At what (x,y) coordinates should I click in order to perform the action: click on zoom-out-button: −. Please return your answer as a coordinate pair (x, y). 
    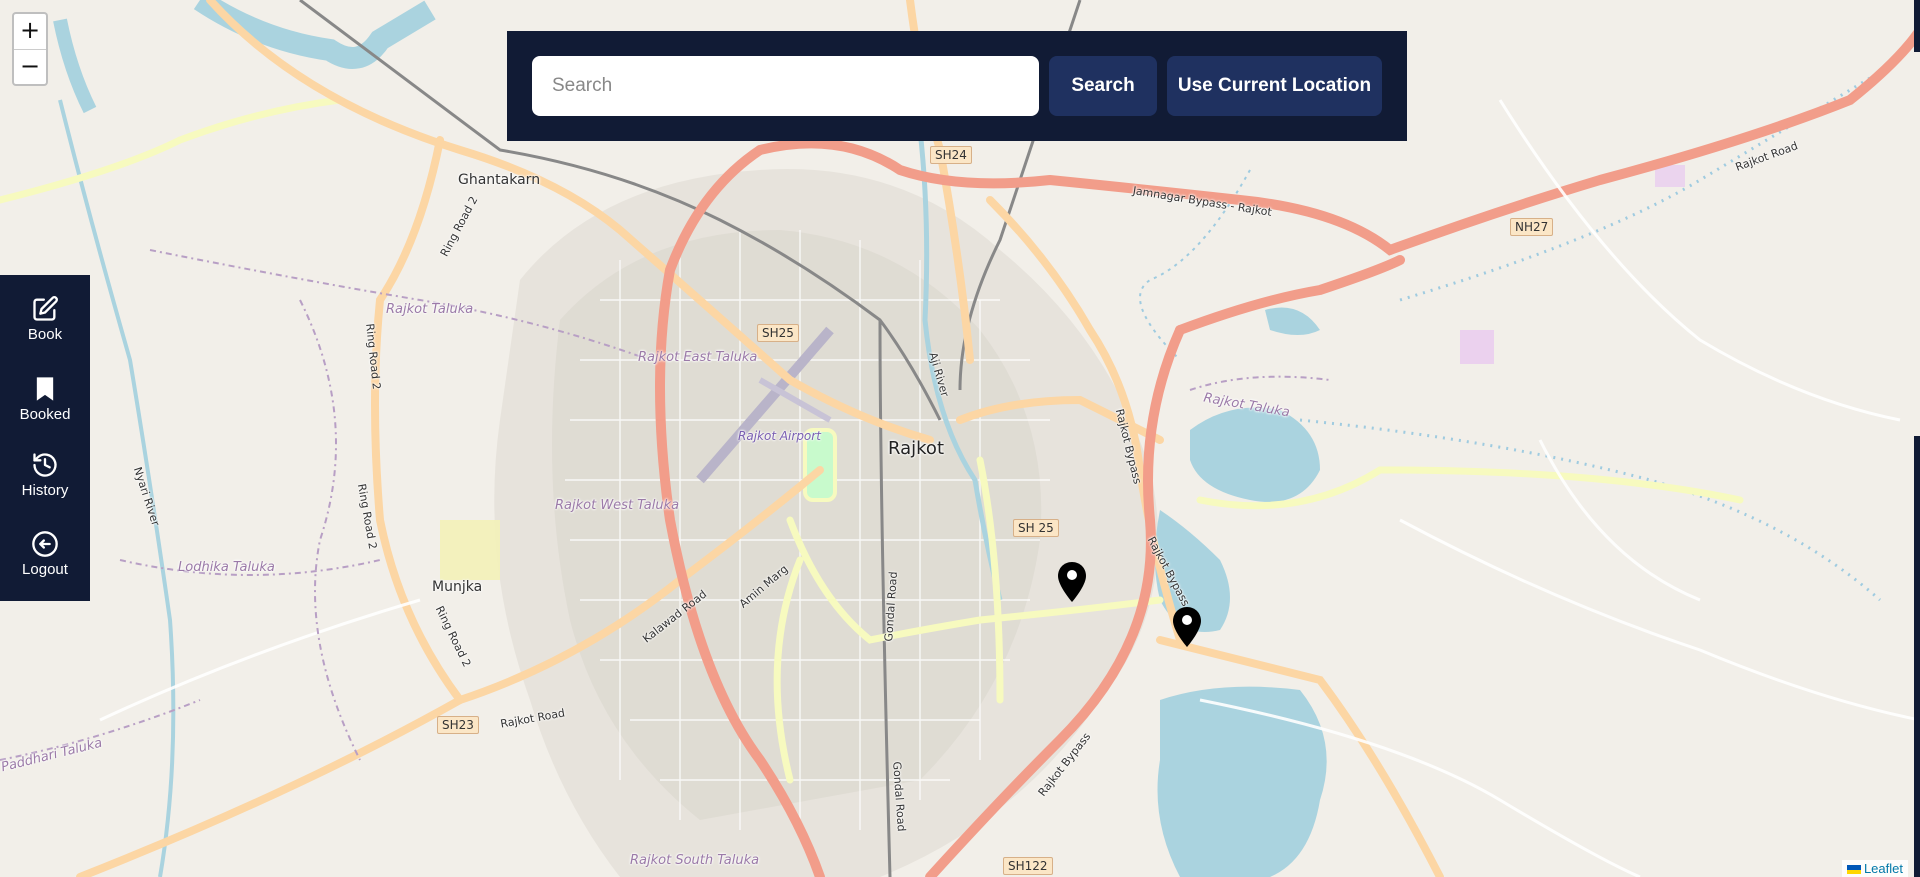
    Looking at the image, I should click on (30, 67).